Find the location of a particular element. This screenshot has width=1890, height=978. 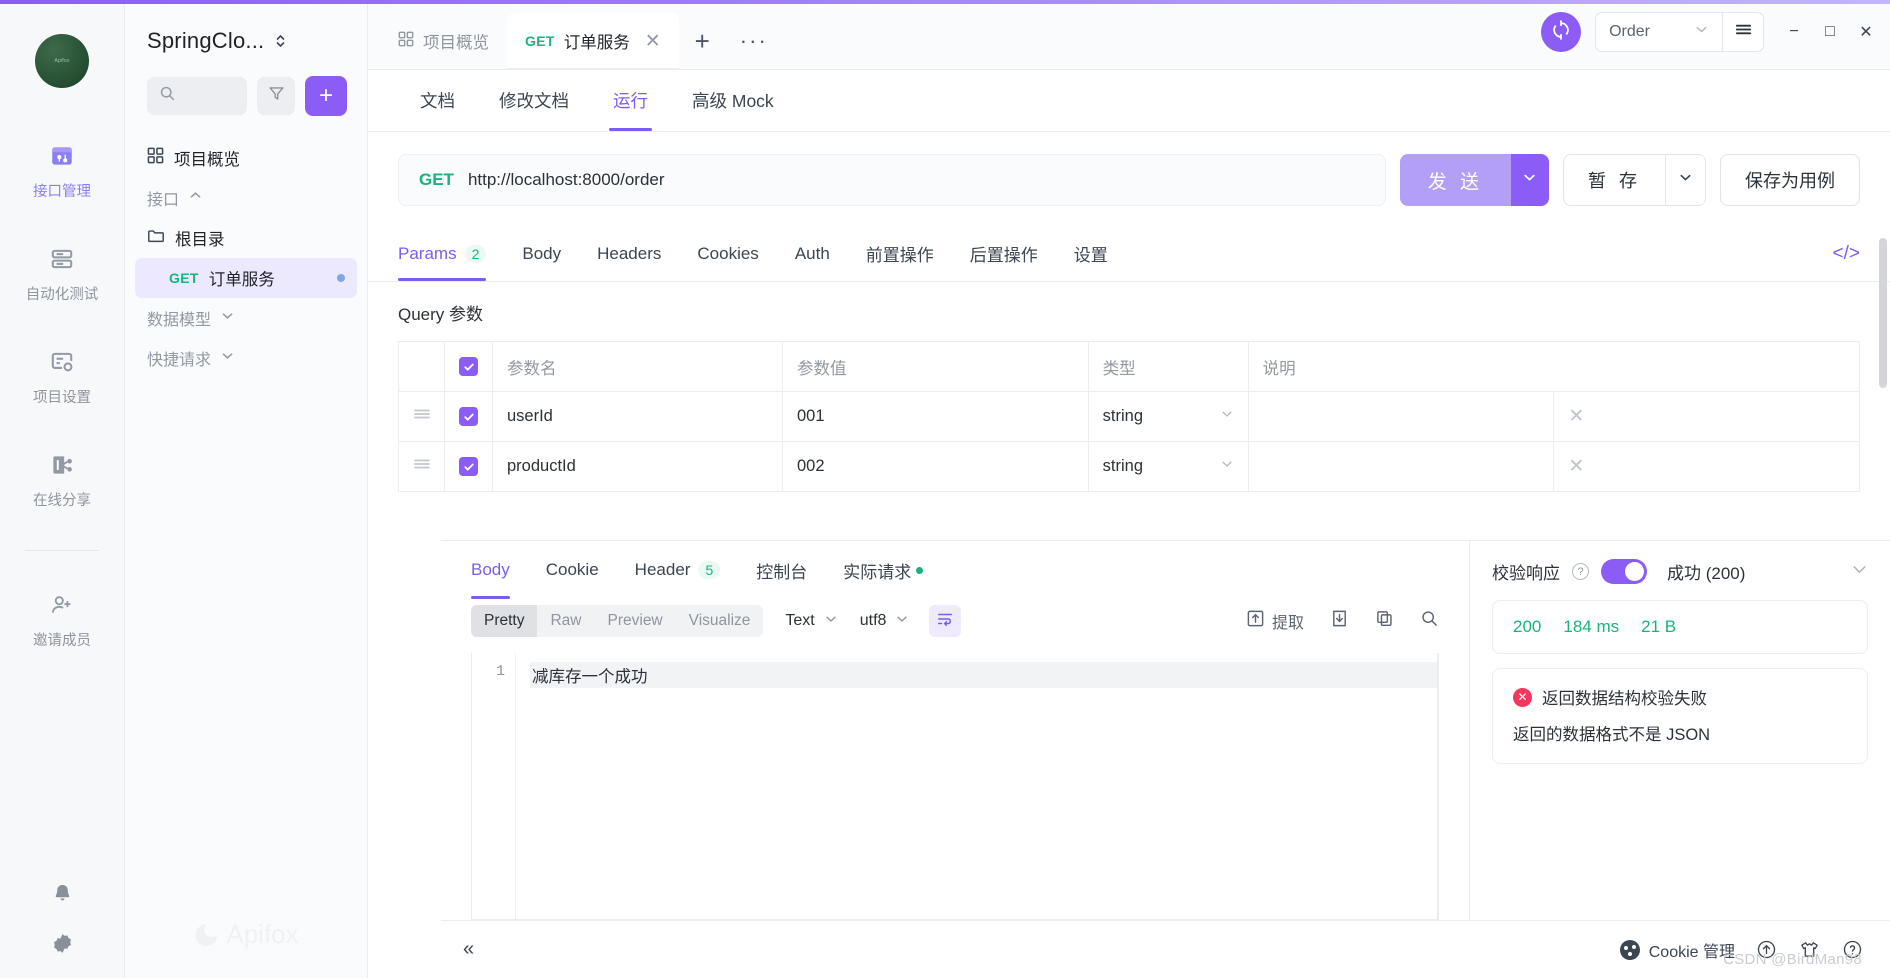

question-icon: ? is located at coordinates (1580, 571).